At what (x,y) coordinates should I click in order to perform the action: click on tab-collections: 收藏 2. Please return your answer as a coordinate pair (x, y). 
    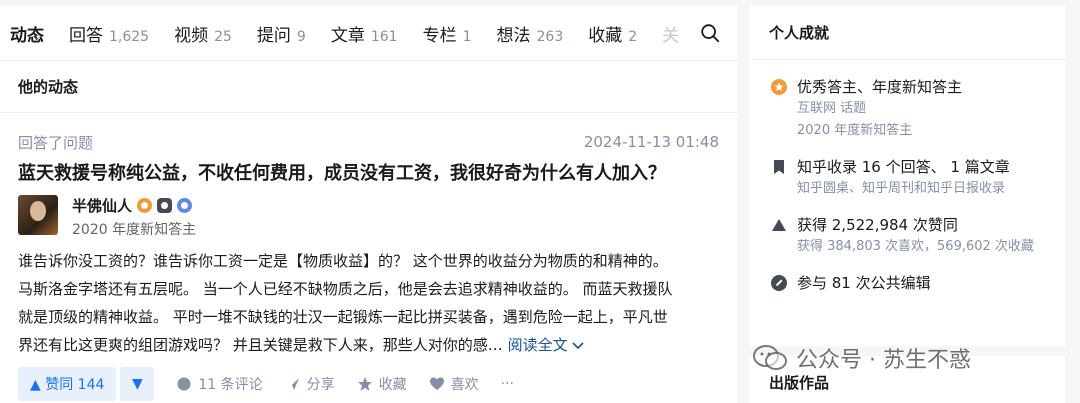
    Looking at the image, I should click on (612, 33).